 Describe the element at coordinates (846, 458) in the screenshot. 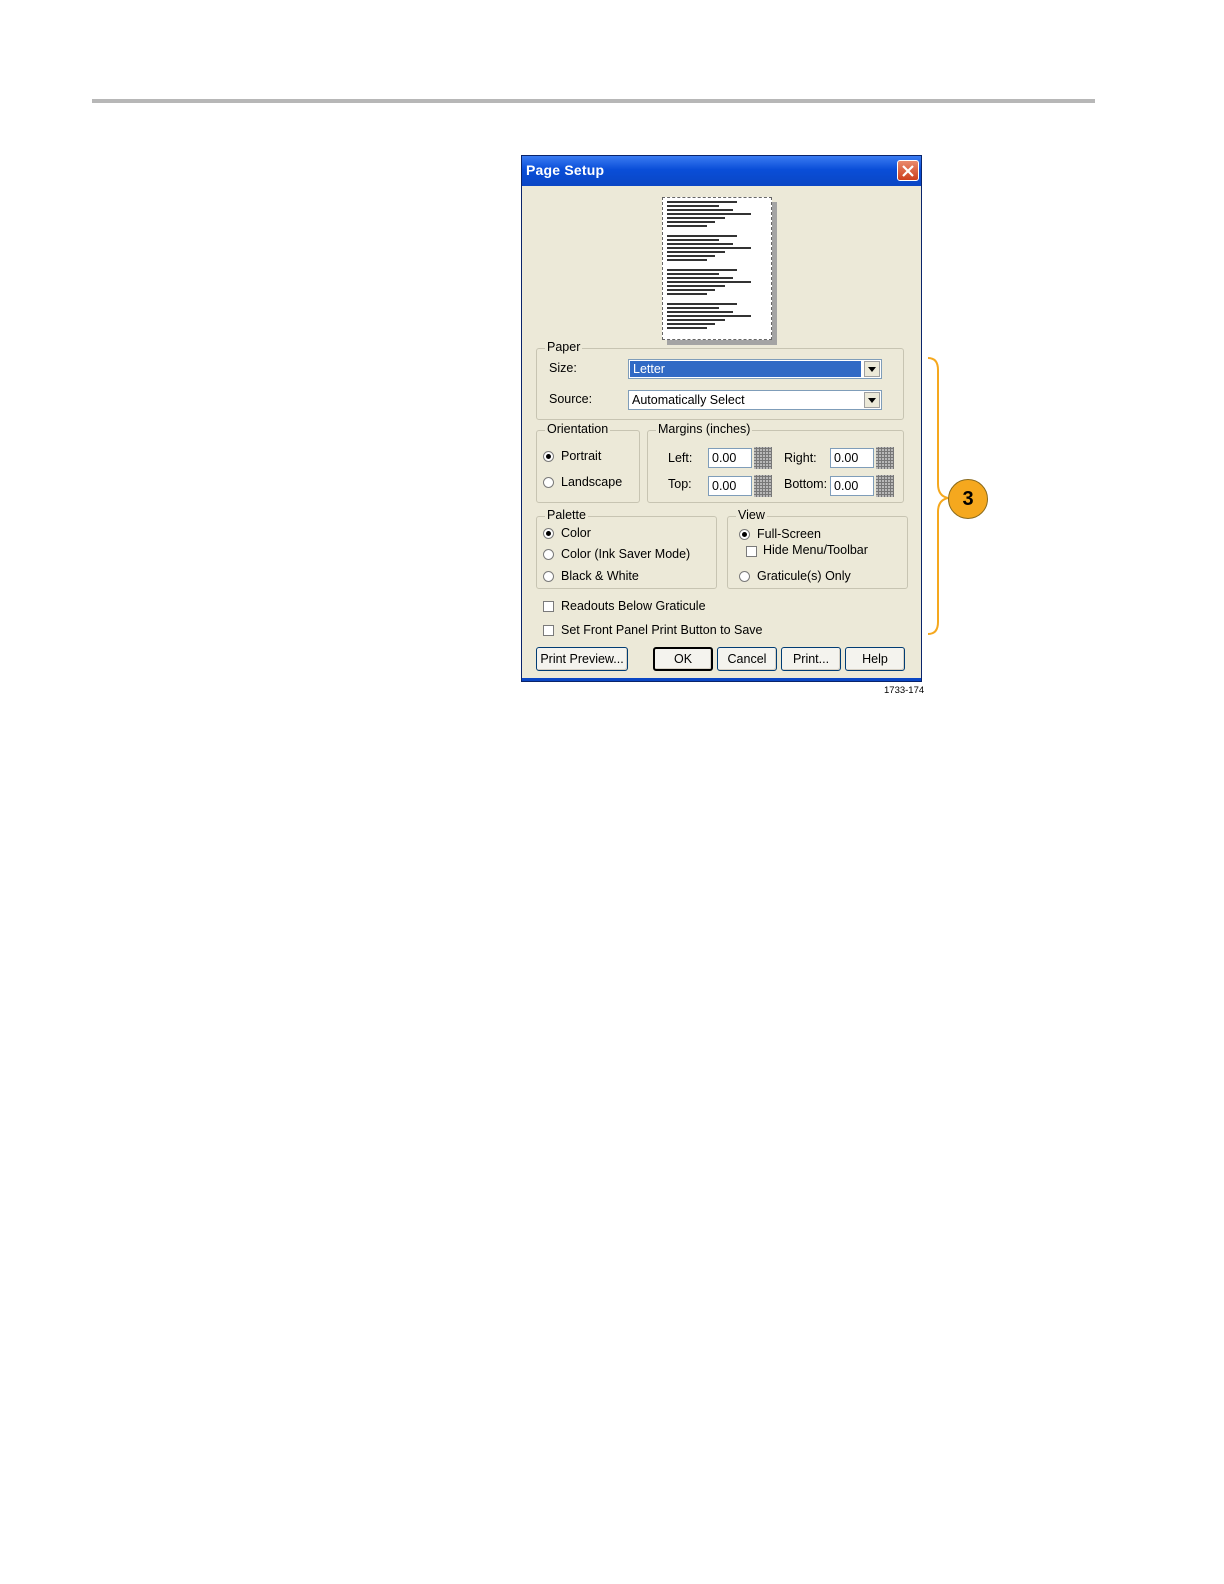

I see `right-margin-value: 0.00` at that location.